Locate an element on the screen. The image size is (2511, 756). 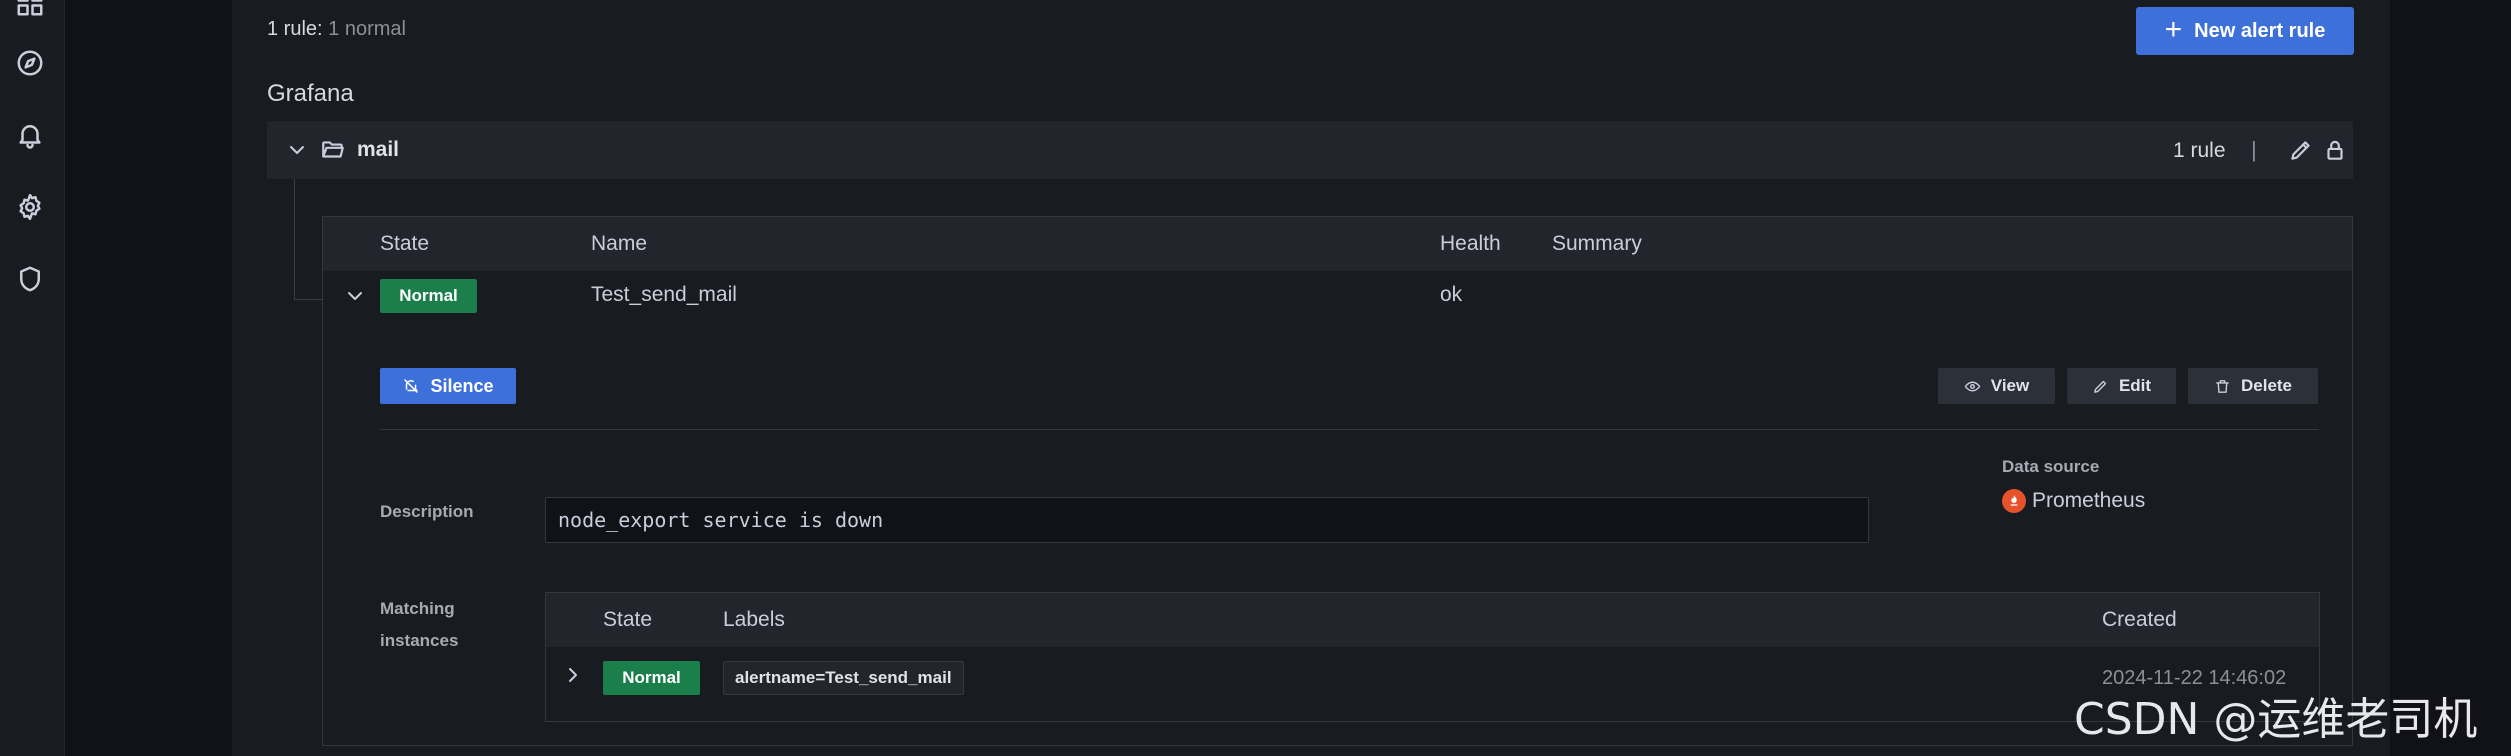
prometheus-logo-icon is located at coordinates (2014, 501).